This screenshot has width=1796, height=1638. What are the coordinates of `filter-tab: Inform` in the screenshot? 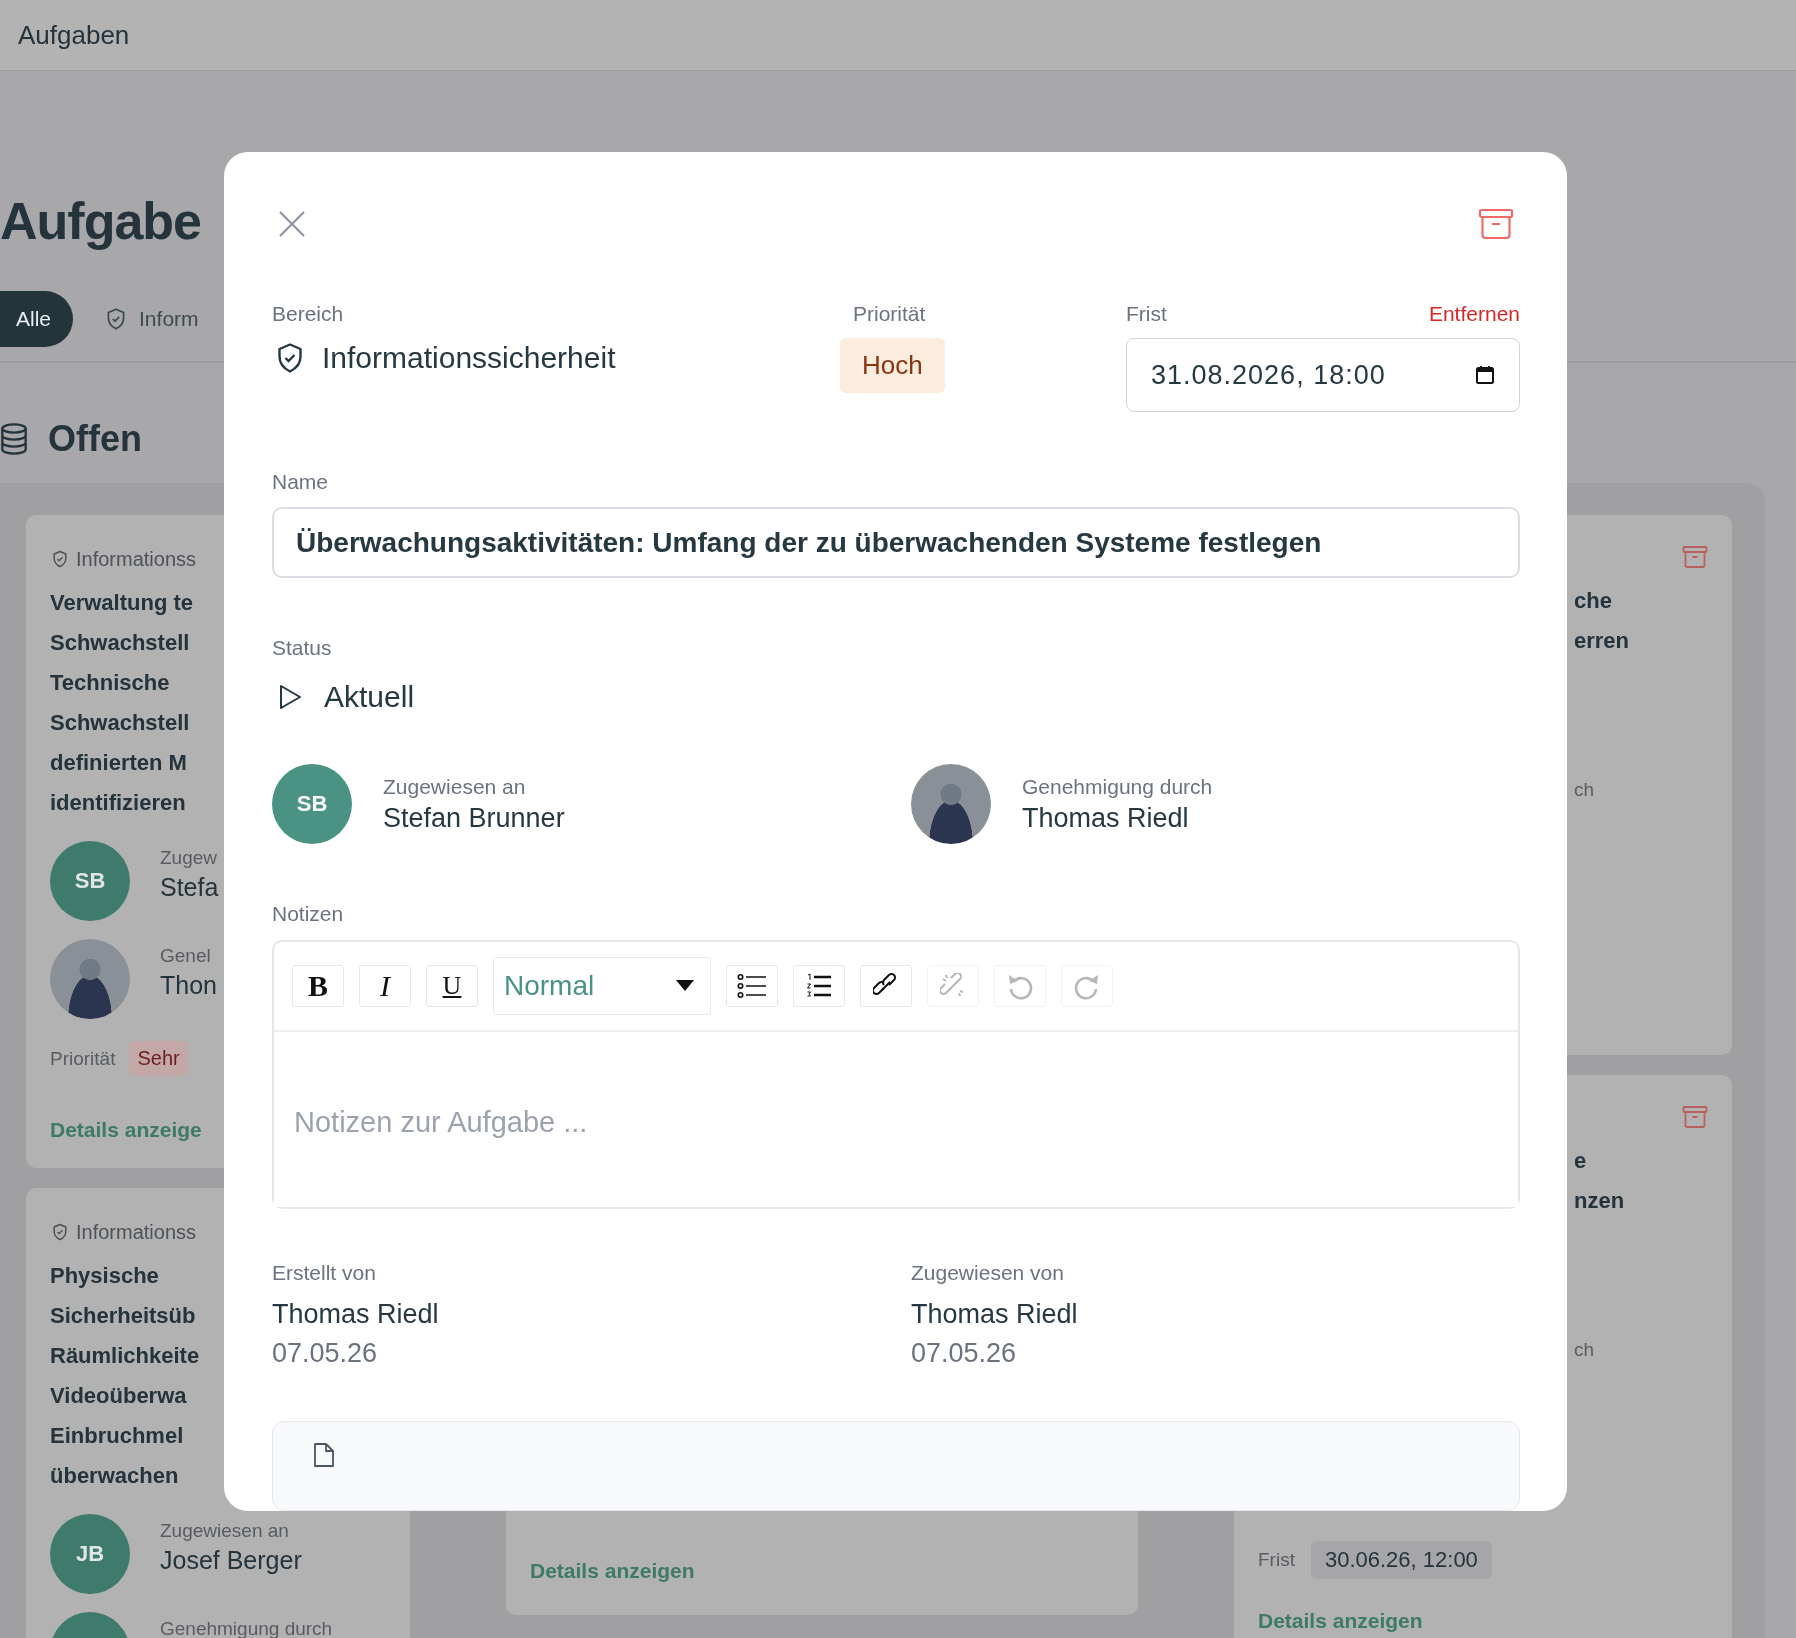 It's located at (151, 319).